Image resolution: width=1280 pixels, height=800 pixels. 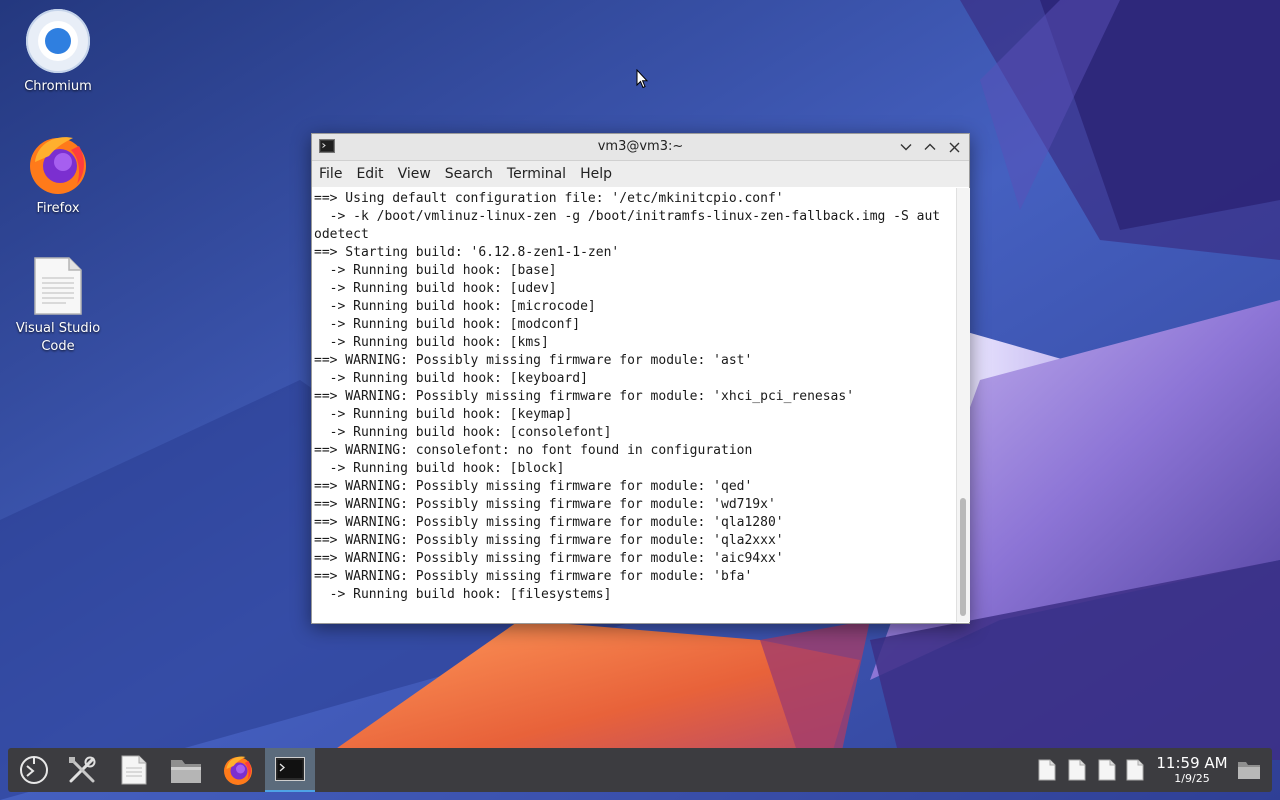 What do you see at coordinates (58, 208) in the screenshot?
I see `desktop-icon-label: Firefox` at bounding box center [58, 208].